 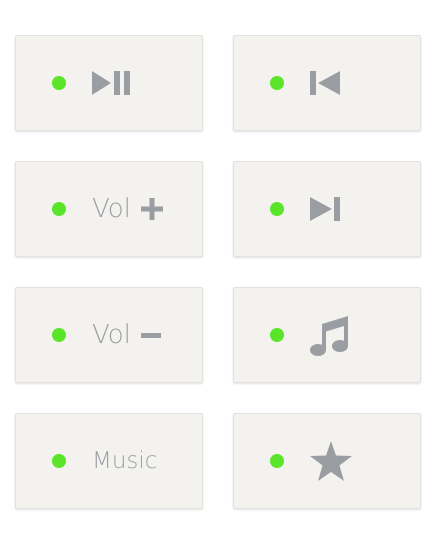 What do you see at coordinates (150, 335) in the screenshot?
I see `minus-icon` at bounding box center [150, 335].